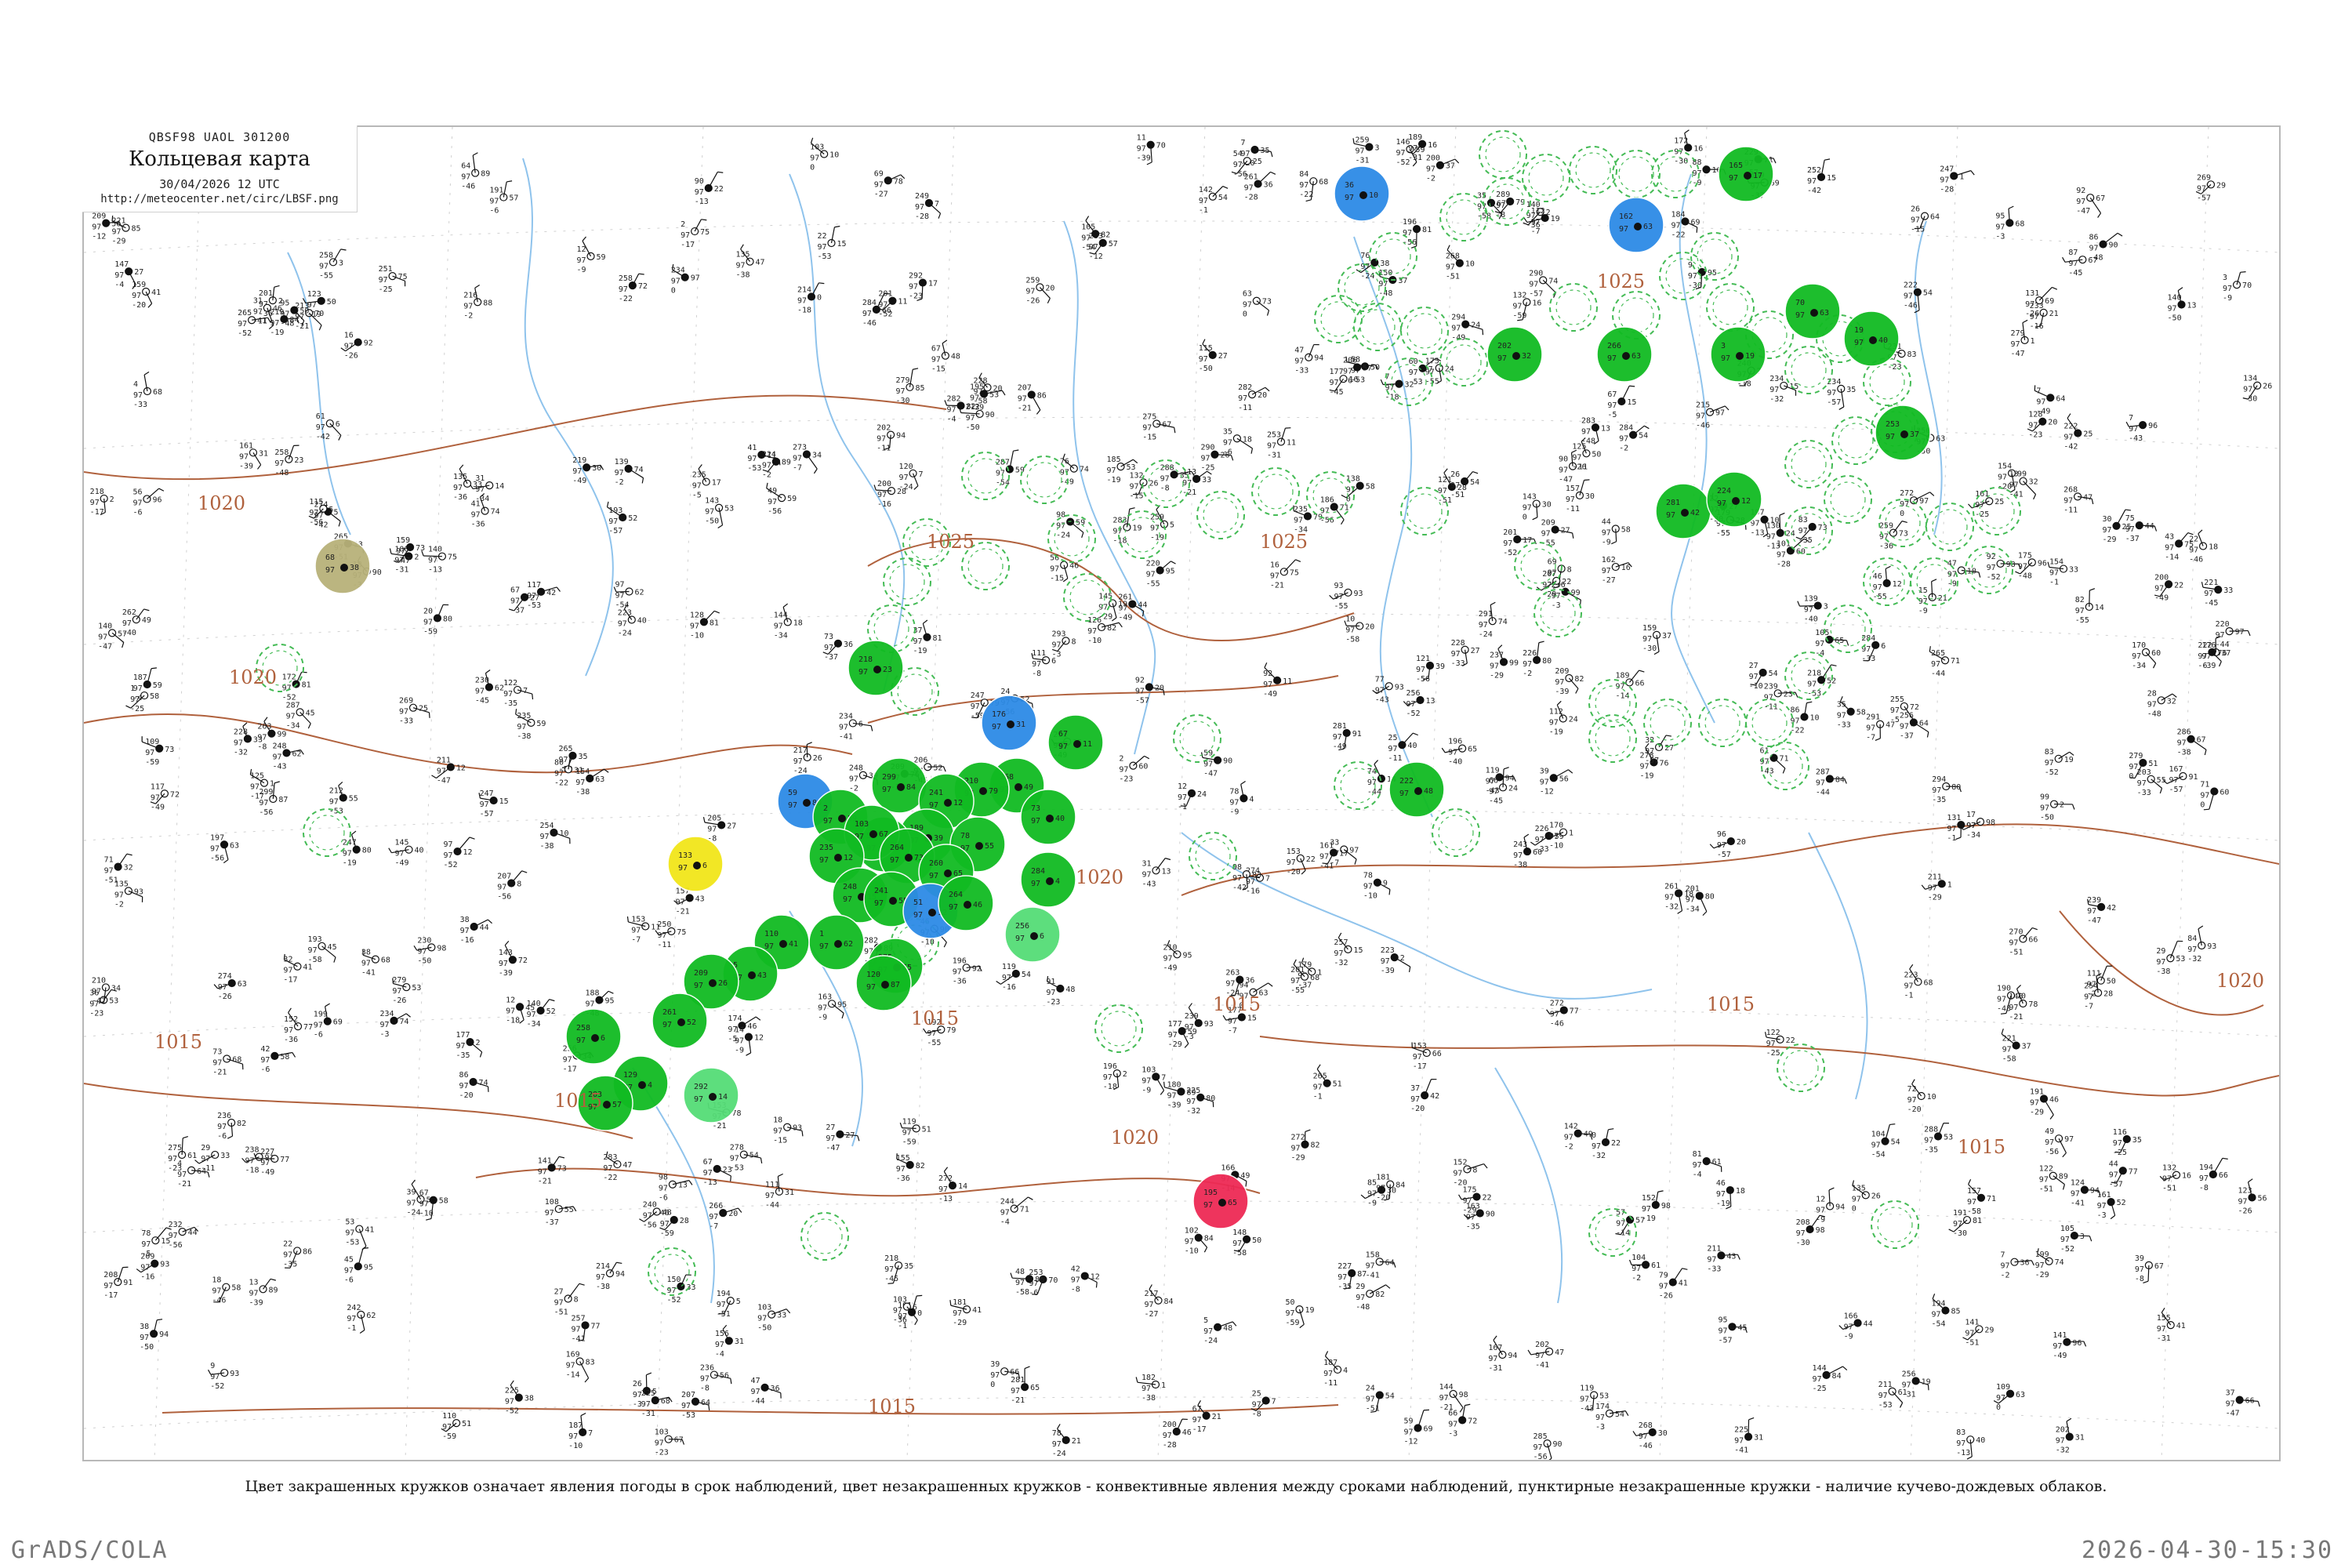 The image size is (2352, 1568). I want to click on weather-circle-rain: 21897 23, so click(876, 668).